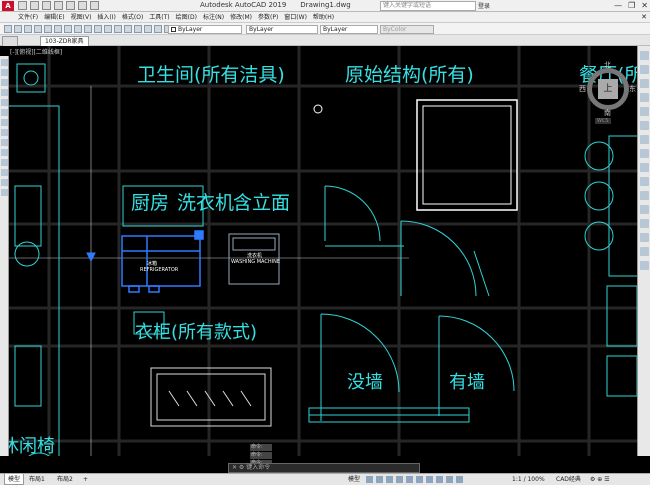  I want to click on copy-icon, so click(644, 69).